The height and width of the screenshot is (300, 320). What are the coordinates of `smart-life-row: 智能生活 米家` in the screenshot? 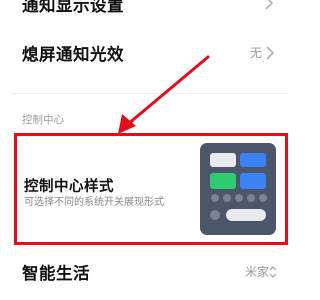 It's located at (150, 271).